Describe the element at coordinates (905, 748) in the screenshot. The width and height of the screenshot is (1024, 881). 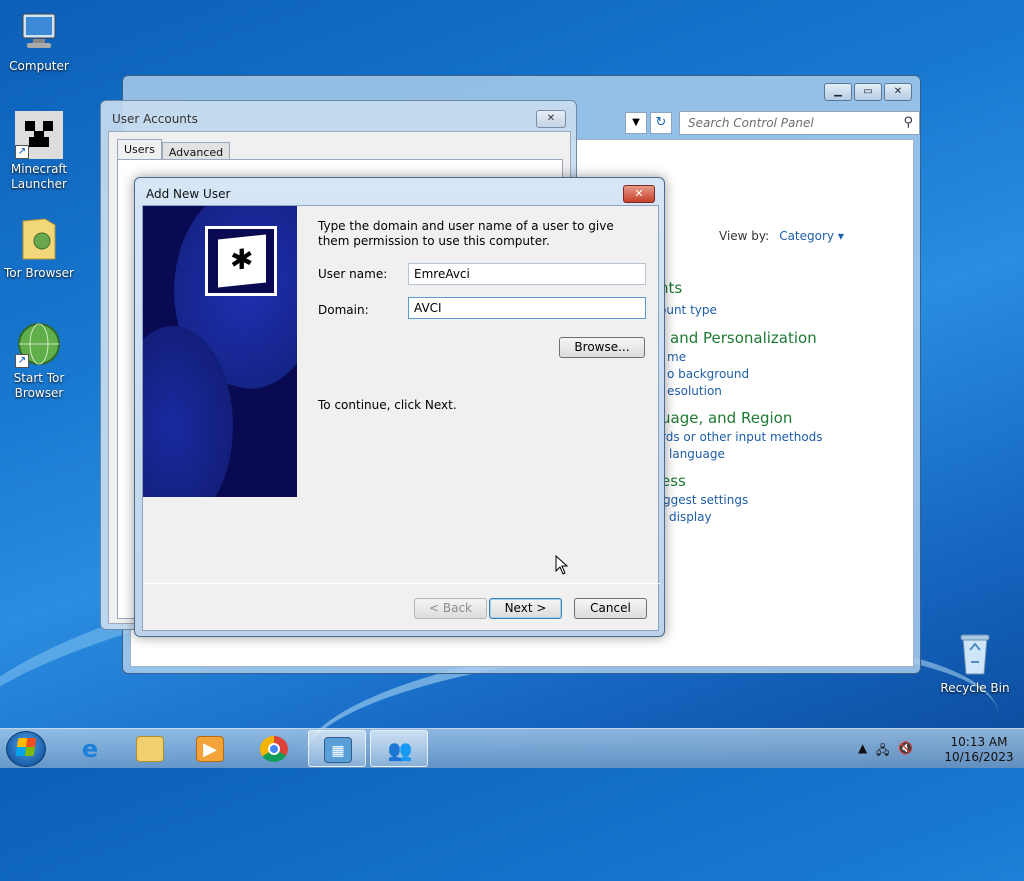
I see `volume-muted-icon: 🔇` at that location.